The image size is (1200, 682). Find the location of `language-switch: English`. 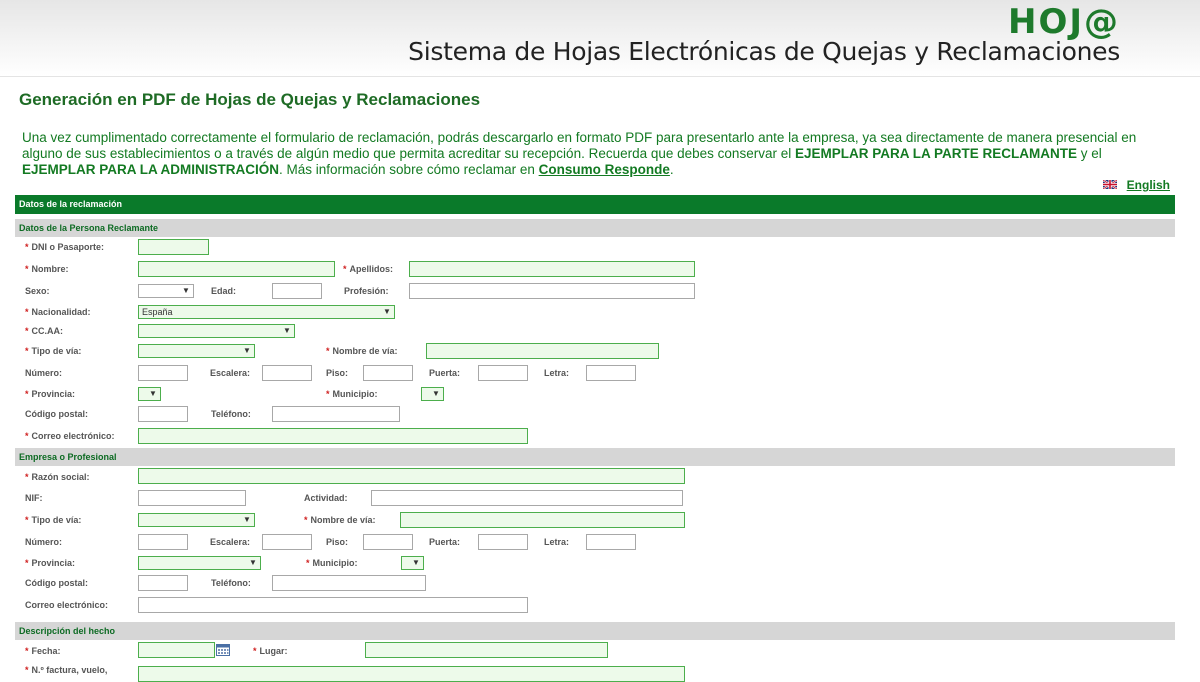

language-switch: English is located at coordinates (1136, 185).